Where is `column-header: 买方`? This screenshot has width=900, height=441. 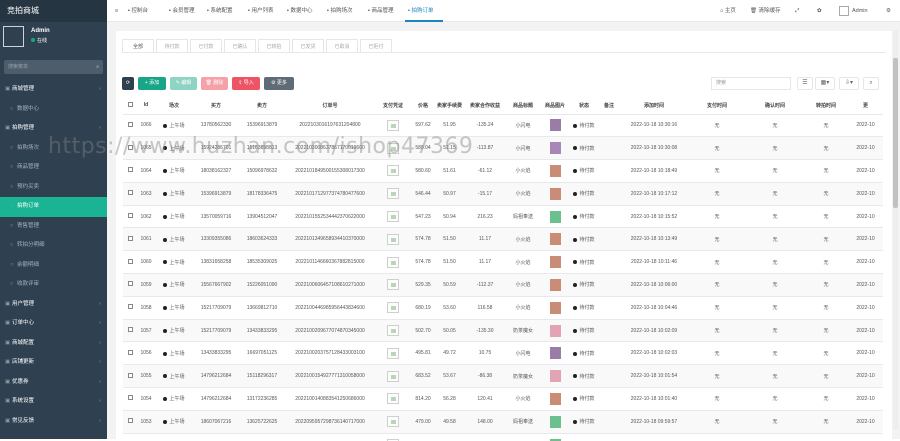 column-header: 买方 is located at coordinates (216, 106).